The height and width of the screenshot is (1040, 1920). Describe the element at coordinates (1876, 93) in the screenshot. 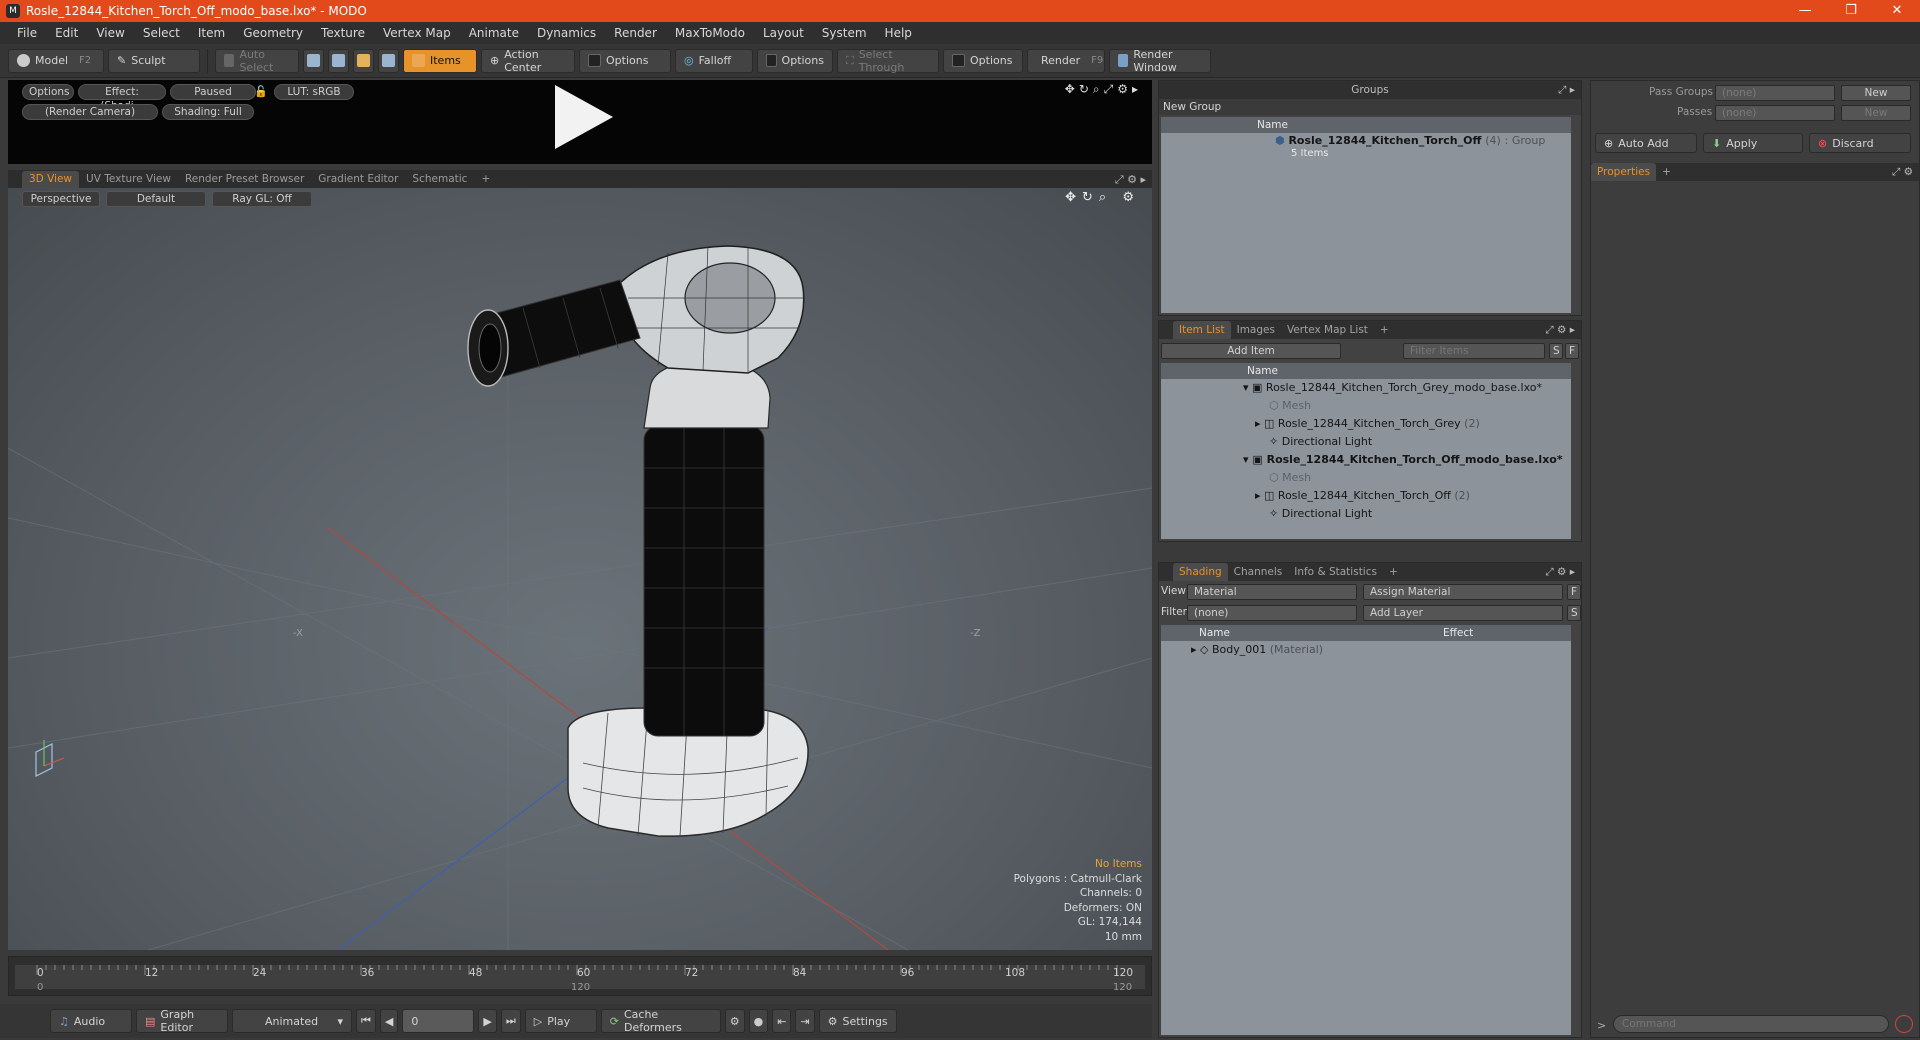

I see `new-pass-group-button: New` at that location.